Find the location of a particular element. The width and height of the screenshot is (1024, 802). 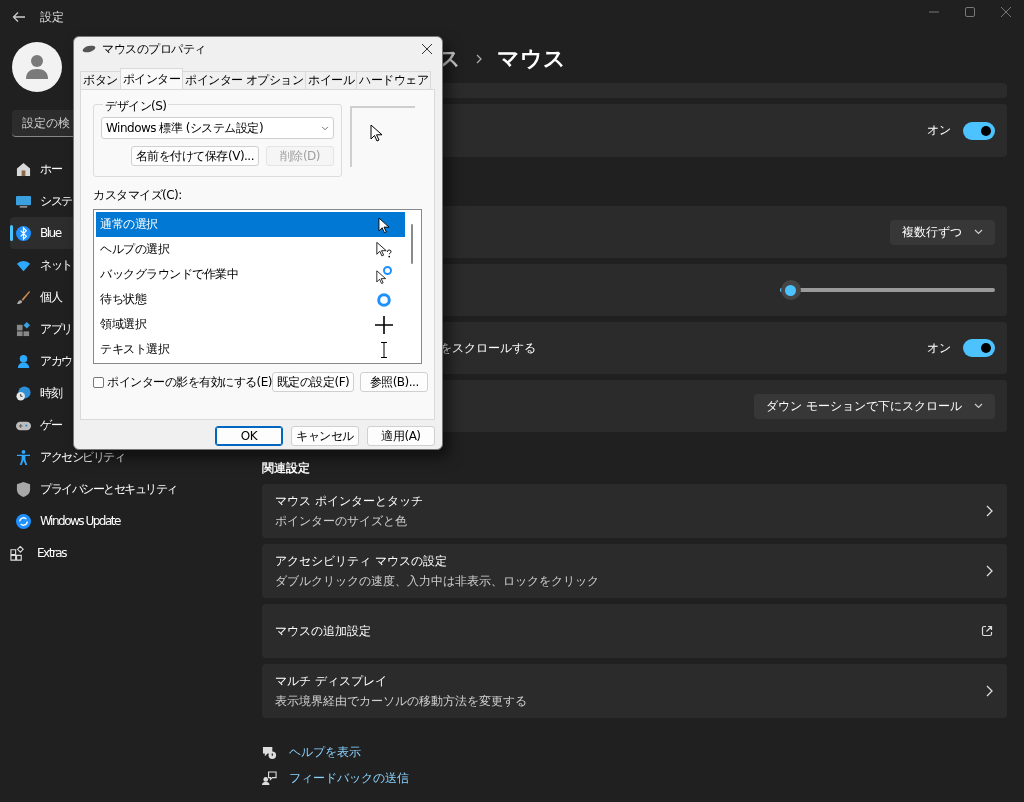

page-title: マウス is located at coordinates (531, 59).